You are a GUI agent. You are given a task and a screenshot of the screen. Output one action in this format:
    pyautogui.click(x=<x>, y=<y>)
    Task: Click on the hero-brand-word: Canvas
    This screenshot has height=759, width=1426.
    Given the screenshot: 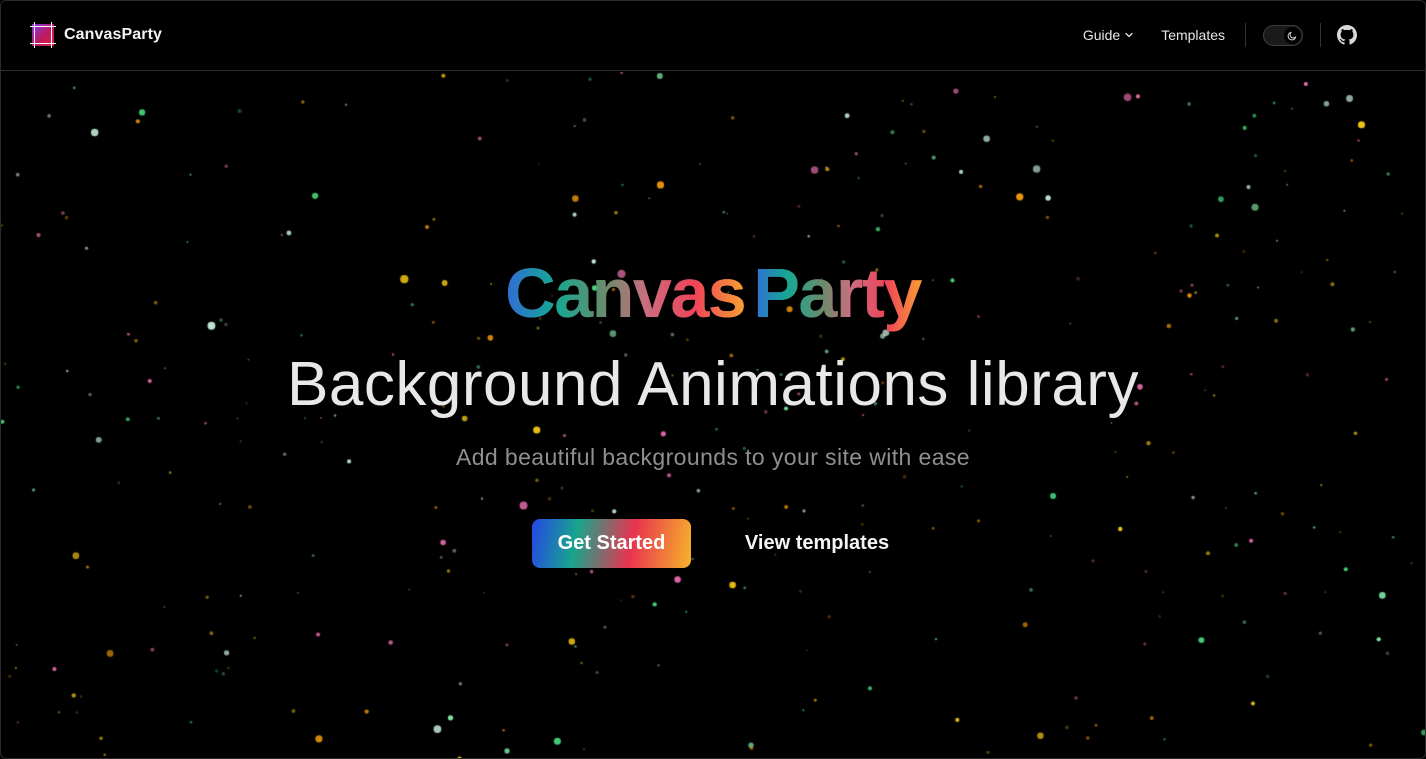 What is the action you would take?
    pyautogui.click(x=625, y=293)
    